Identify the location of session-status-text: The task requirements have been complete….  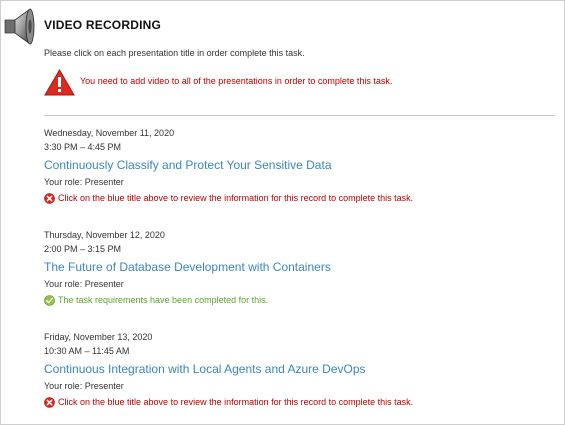
(163, 300).